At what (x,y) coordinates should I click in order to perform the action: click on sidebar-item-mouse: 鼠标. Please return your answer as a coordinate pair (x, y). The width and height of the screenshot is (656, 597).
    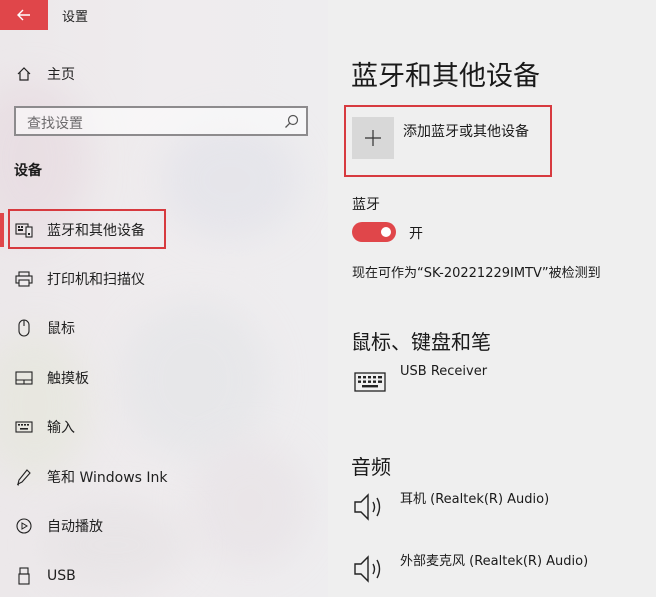
    Looking at the image, I should click on (164, 328).